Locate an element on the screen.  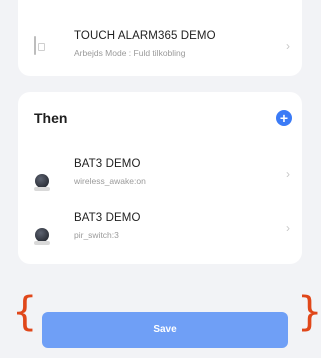
then-title: Then is located at coordinates (51, 118).